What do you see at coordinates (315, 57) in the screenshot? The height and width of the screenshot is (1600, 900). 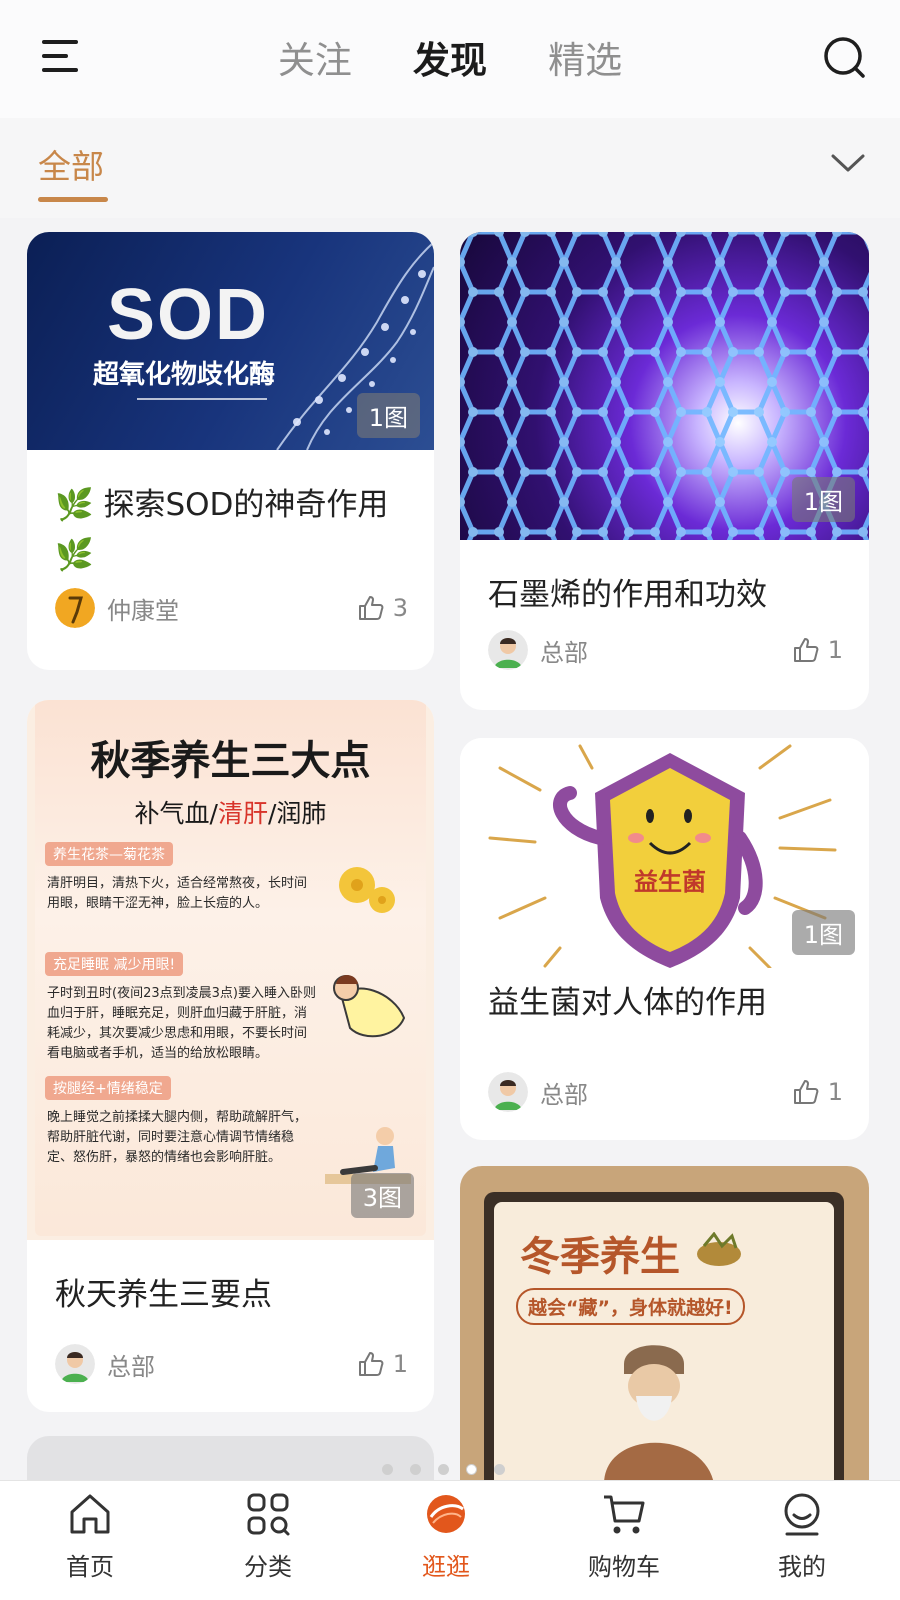 I see `tab-follow: 关注` at bounding box center [315, 57].